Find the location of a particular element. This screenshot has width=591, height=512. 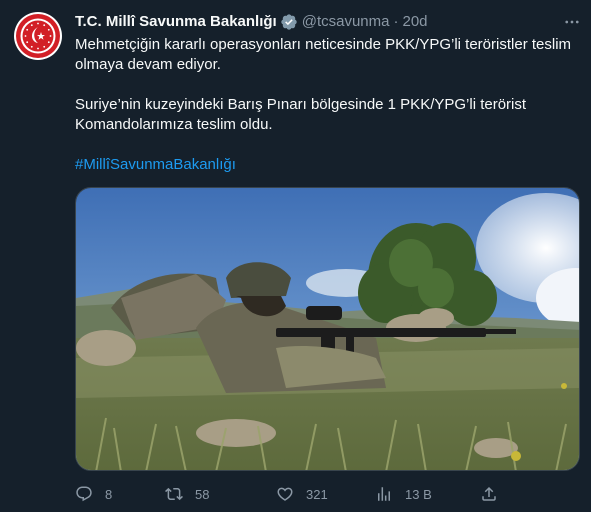

share-icon is located at coordinates (489, 493).